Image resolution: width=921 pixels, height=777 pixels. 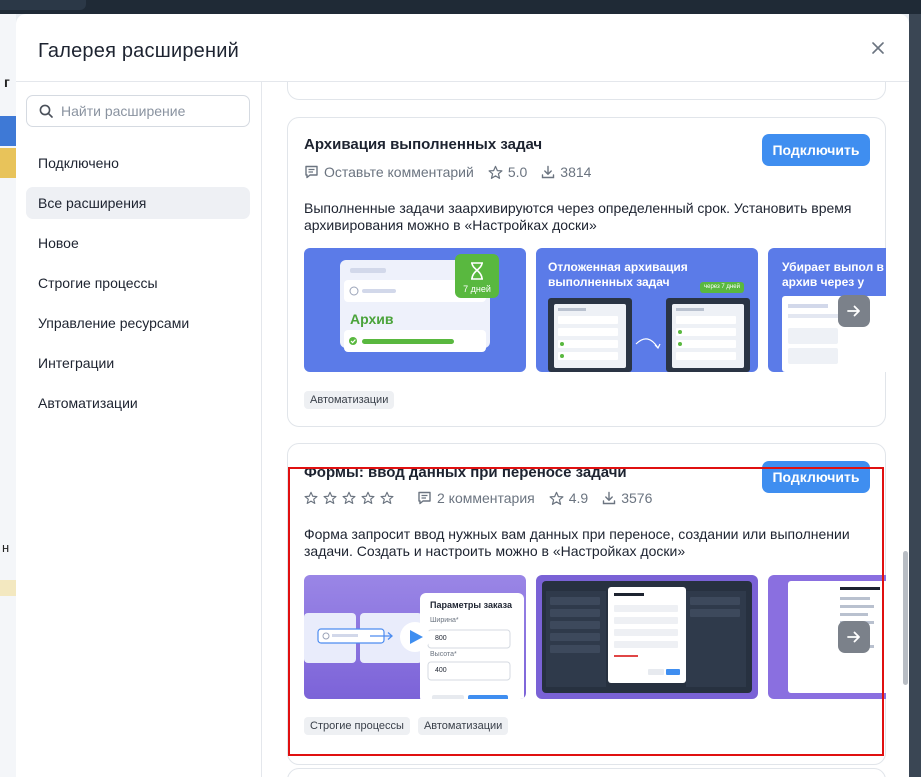 What do you see at coordinates (419, 303) in the screenshot?
I see `archive-illustration` at bounding box center [419, 303].